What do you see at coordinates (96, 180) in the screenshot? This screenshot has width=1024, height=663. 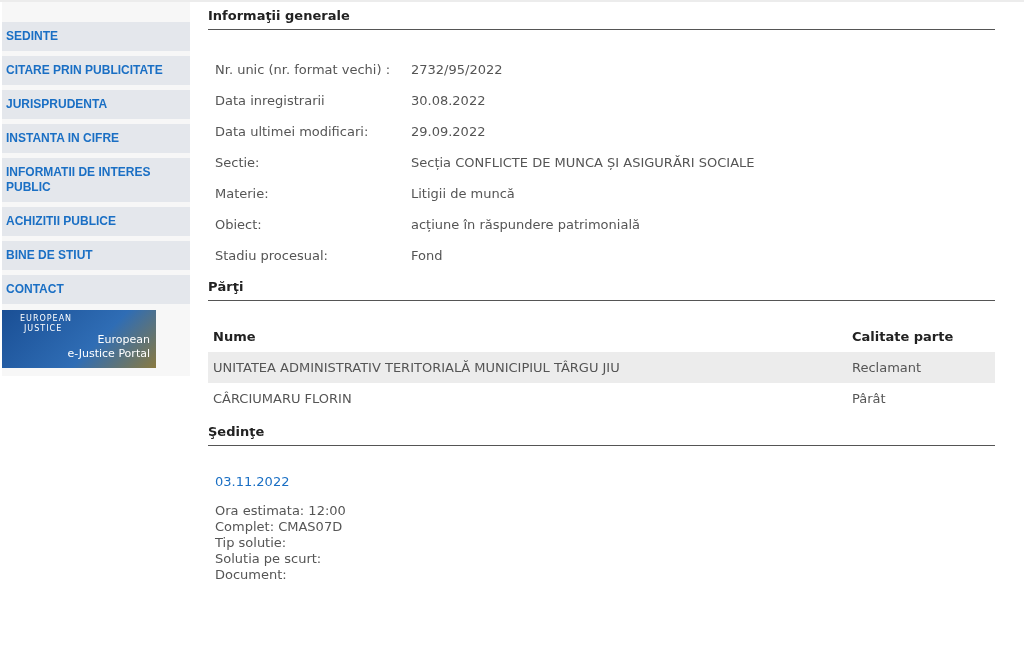 I see `sidebar-item: INFORMATII DE INTERES PUBLIC` at bounding box center [96, 180].